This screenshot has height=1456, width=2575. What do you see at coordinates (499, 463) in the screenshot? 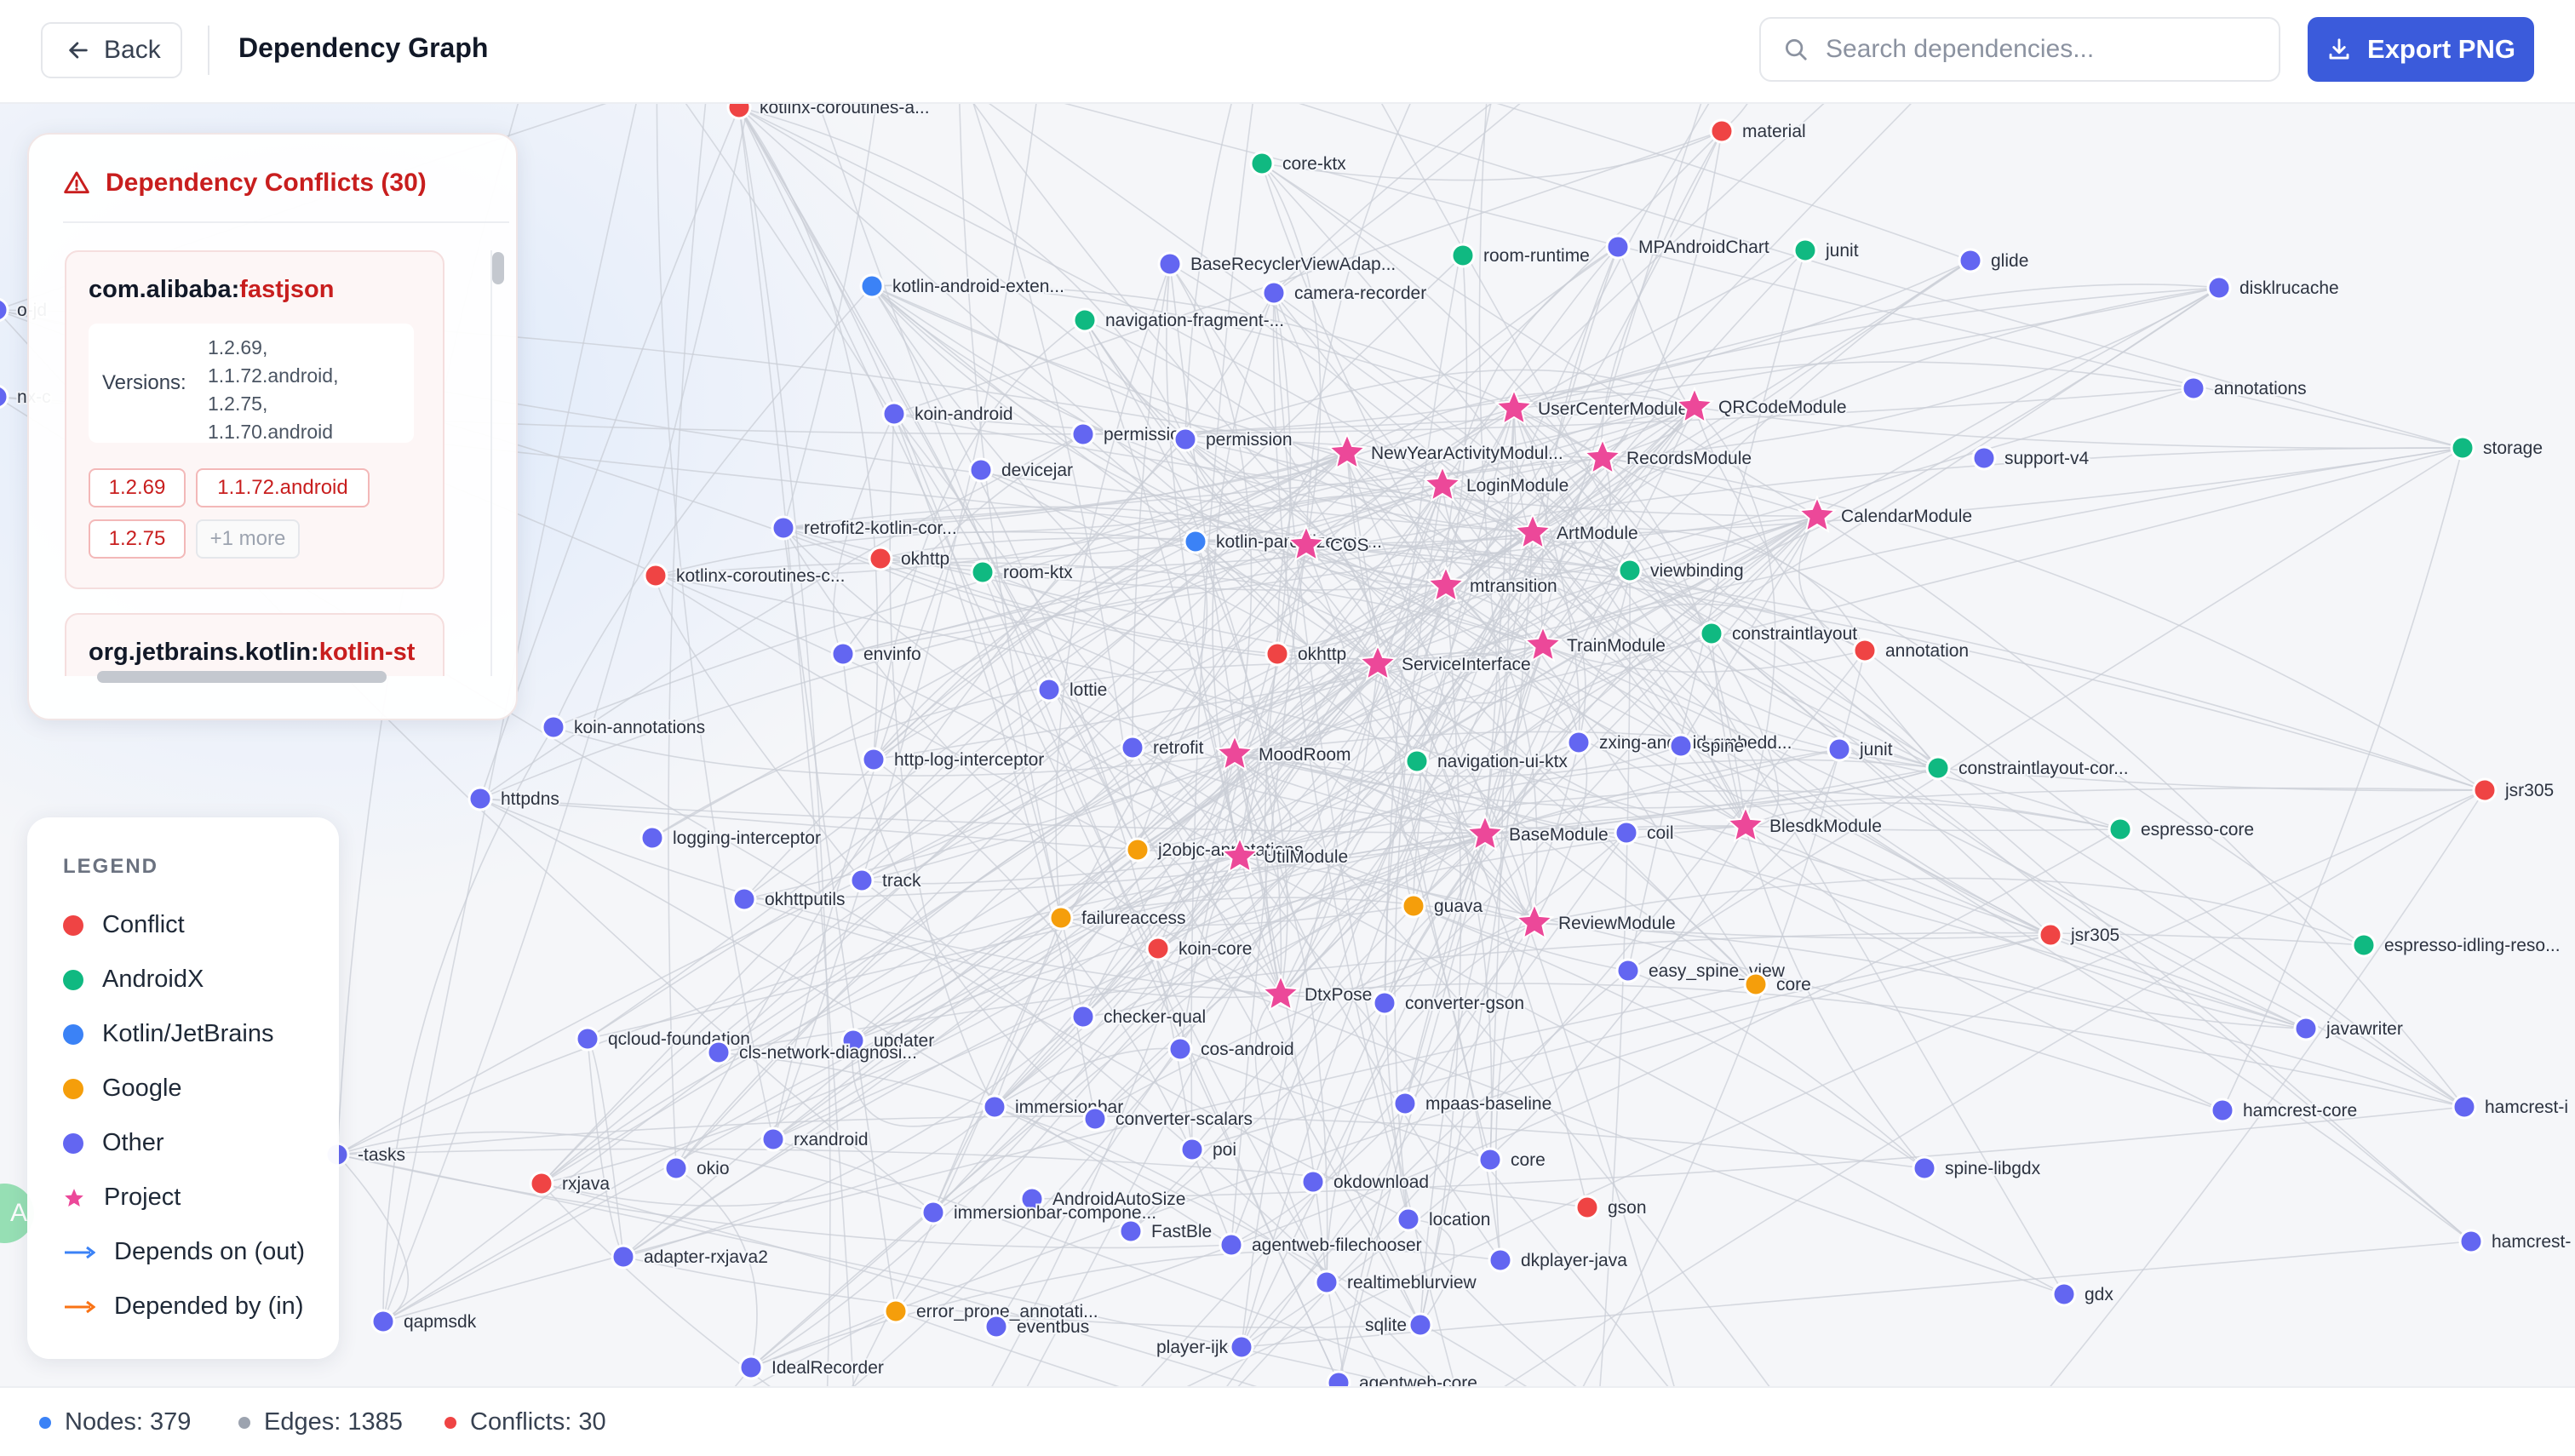
I see `conflict-list-scrollbar-track` at bounding box center [499, 463].